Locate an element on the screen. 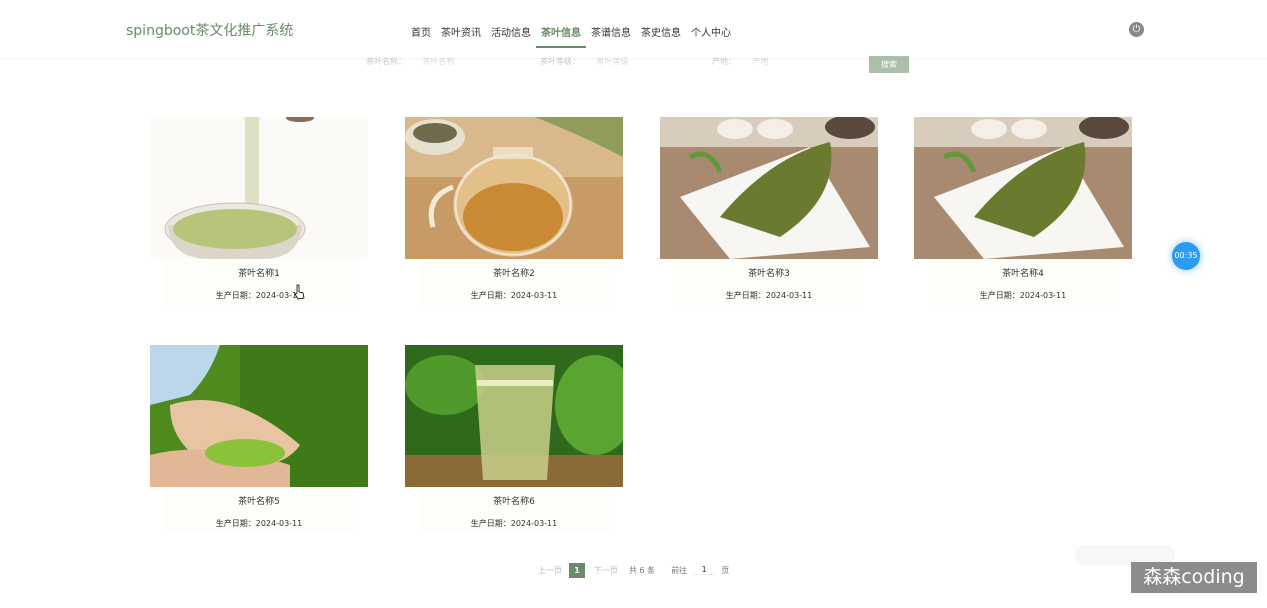 The height and width of the screenshot is (608, 1267). recording-timer: 00:35 is located at coordinates (1186, 256).